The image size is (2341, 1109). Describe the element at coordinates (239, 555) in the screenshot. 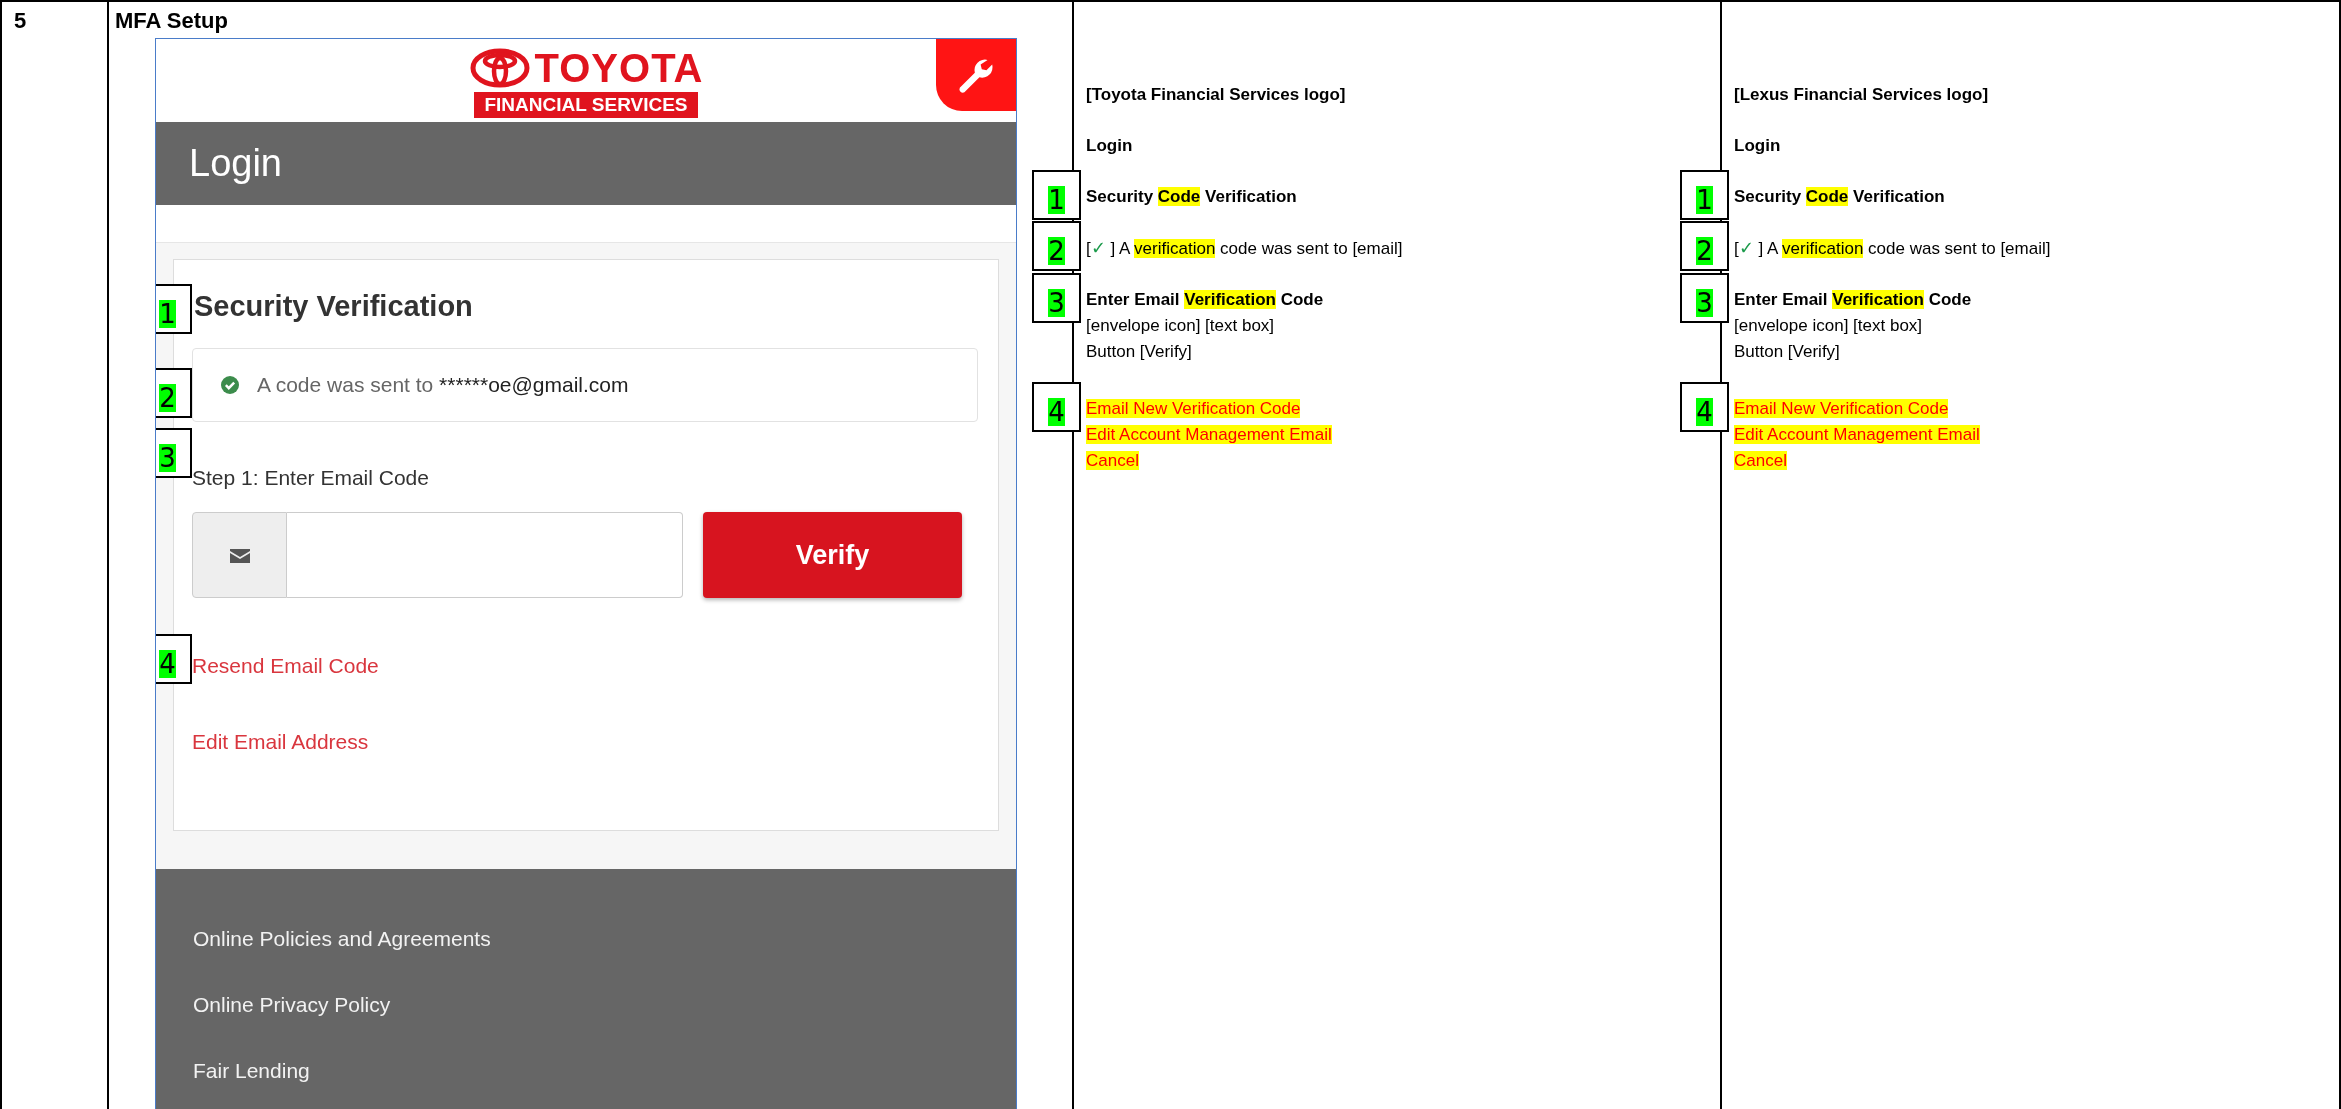

I see `envelope-icon` at that location.